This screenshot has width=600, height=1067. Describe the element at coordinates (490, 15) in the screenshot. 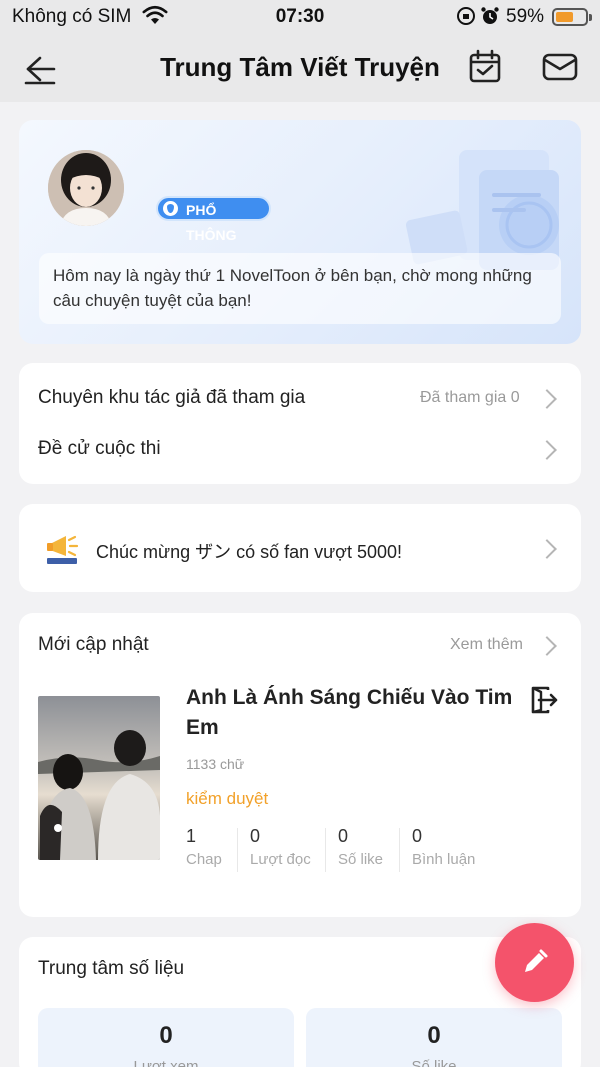

I see `alarm-icon` at that location.